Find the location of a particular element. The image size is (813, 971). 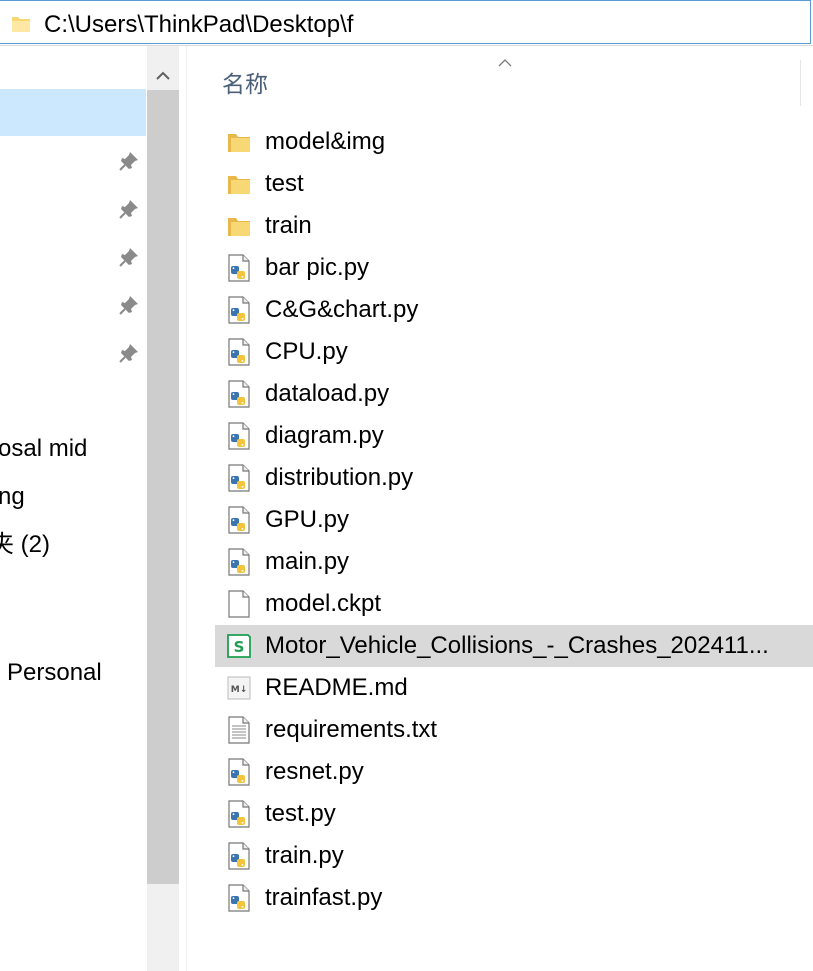

file-row: test is located at coordinates (514, 184).